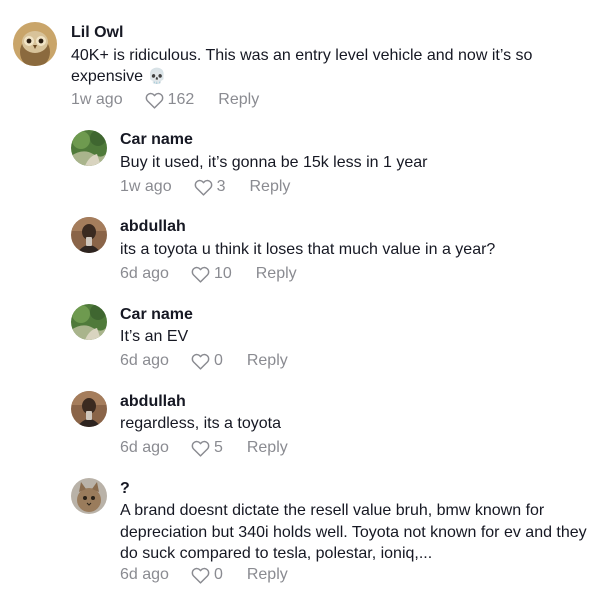 This screenshot has height=594, width=615. I want to click on username: ?, so click(125, 489).